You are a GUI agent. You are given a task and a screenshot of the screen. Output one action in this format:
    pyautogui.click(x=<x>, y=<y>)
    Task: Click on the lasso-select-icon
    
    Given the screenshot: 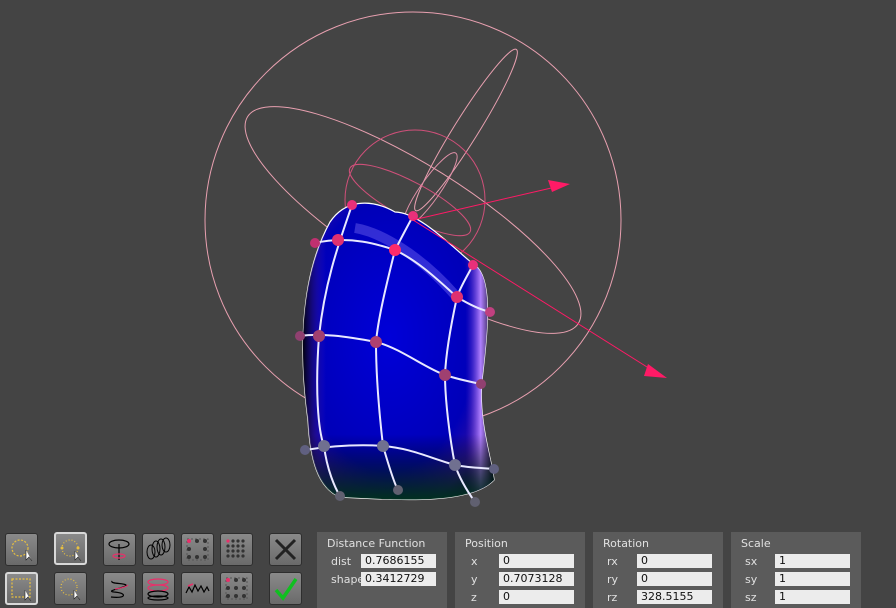 What is the action you would take?
    pyautogui.click(x=22, y=550)
    